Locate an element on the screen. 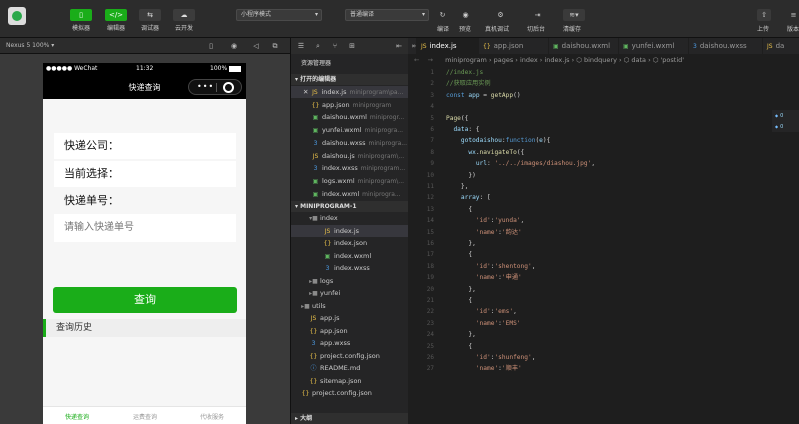  js-file-icon: JS is located at coordinates (315, 156).